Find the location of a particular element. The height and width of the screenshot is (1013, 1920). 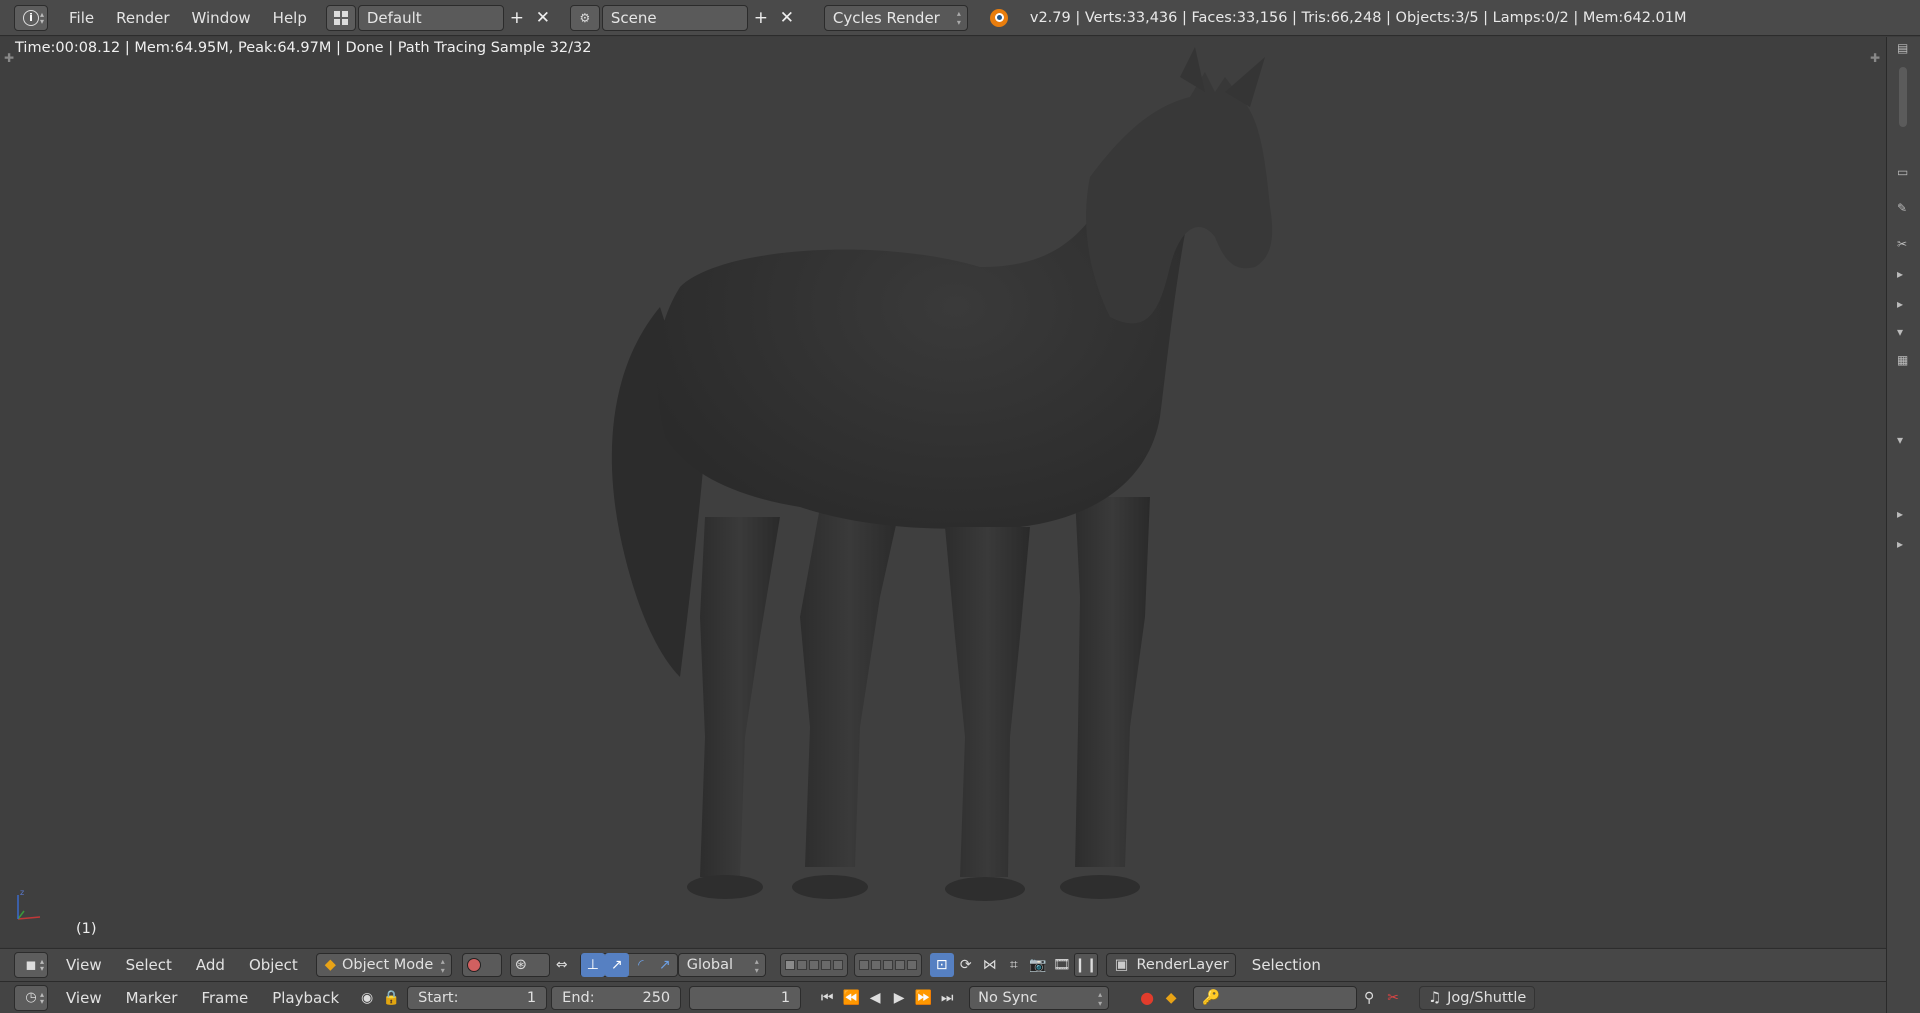

headphones-icon: ♫ is located at coordinates (1435, 997).